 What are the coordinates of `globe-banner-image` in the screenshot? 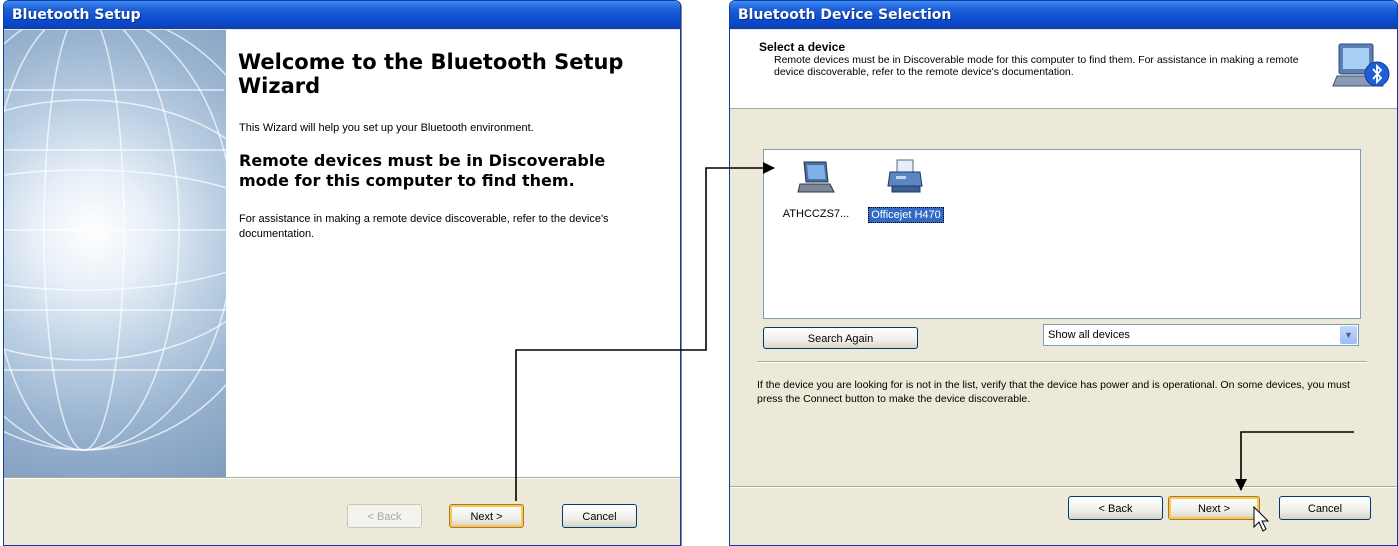 It's located at (115, 254).